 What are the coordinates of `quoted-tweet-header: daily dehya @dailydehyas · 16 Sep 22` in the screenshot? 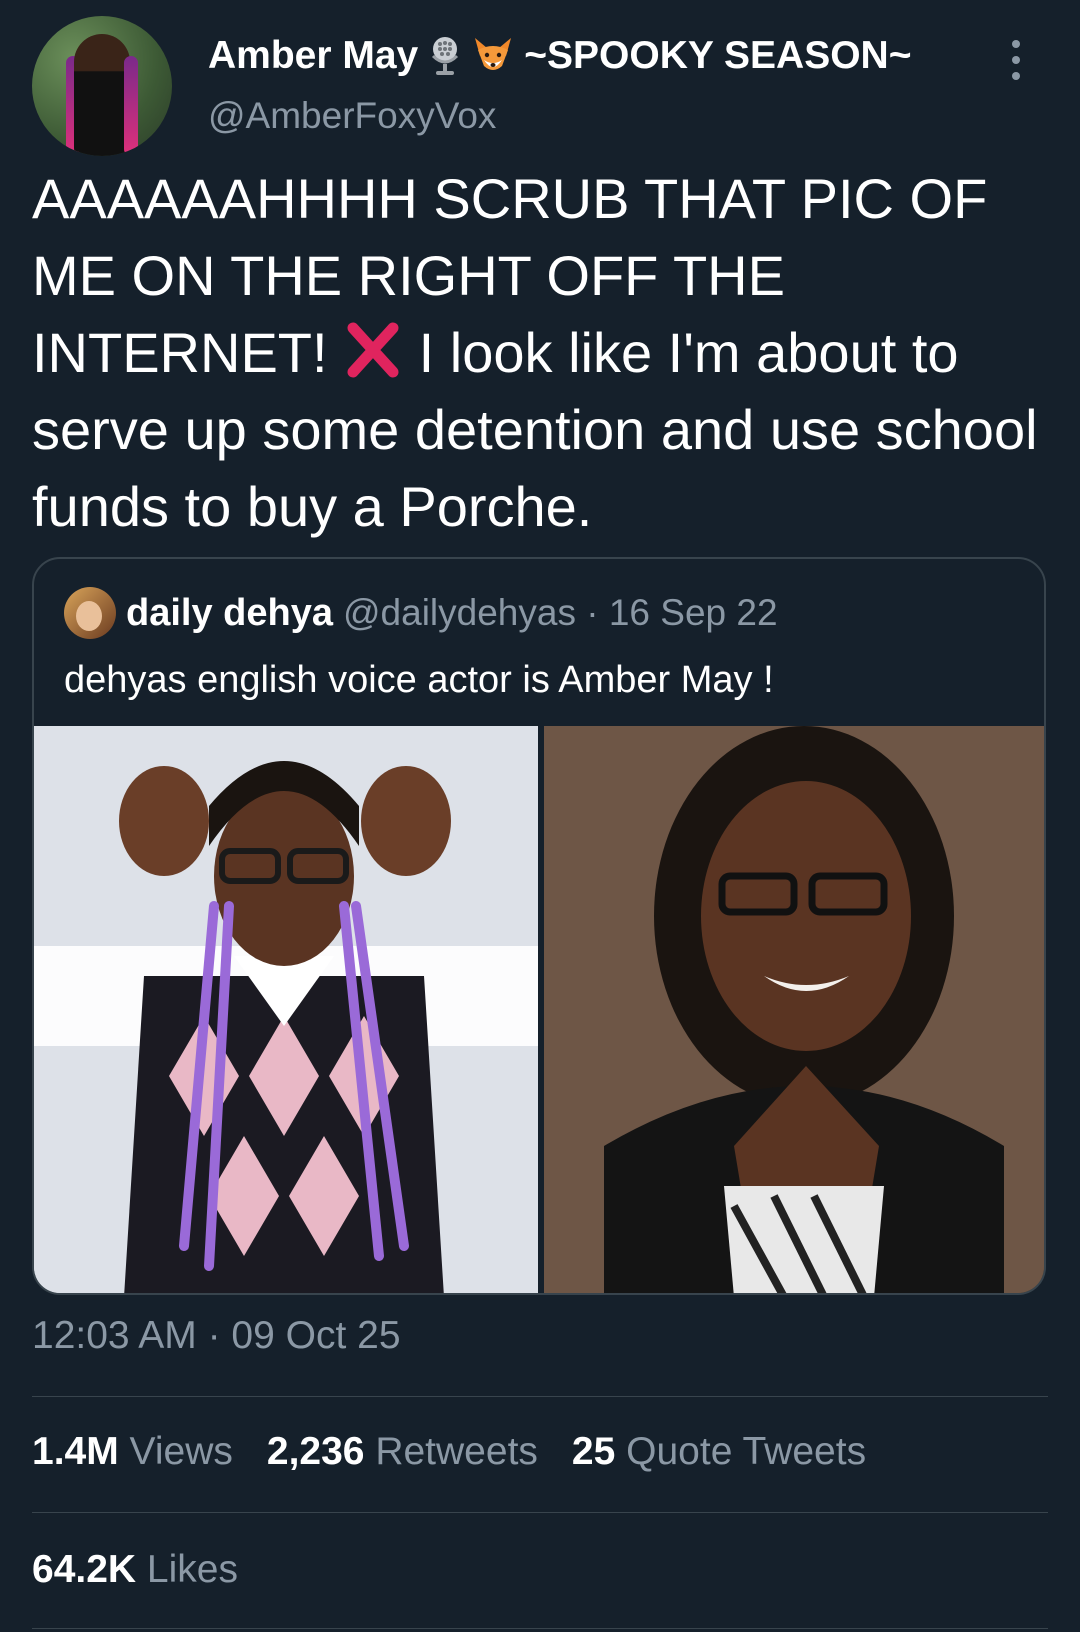 It's located at (421, 613).